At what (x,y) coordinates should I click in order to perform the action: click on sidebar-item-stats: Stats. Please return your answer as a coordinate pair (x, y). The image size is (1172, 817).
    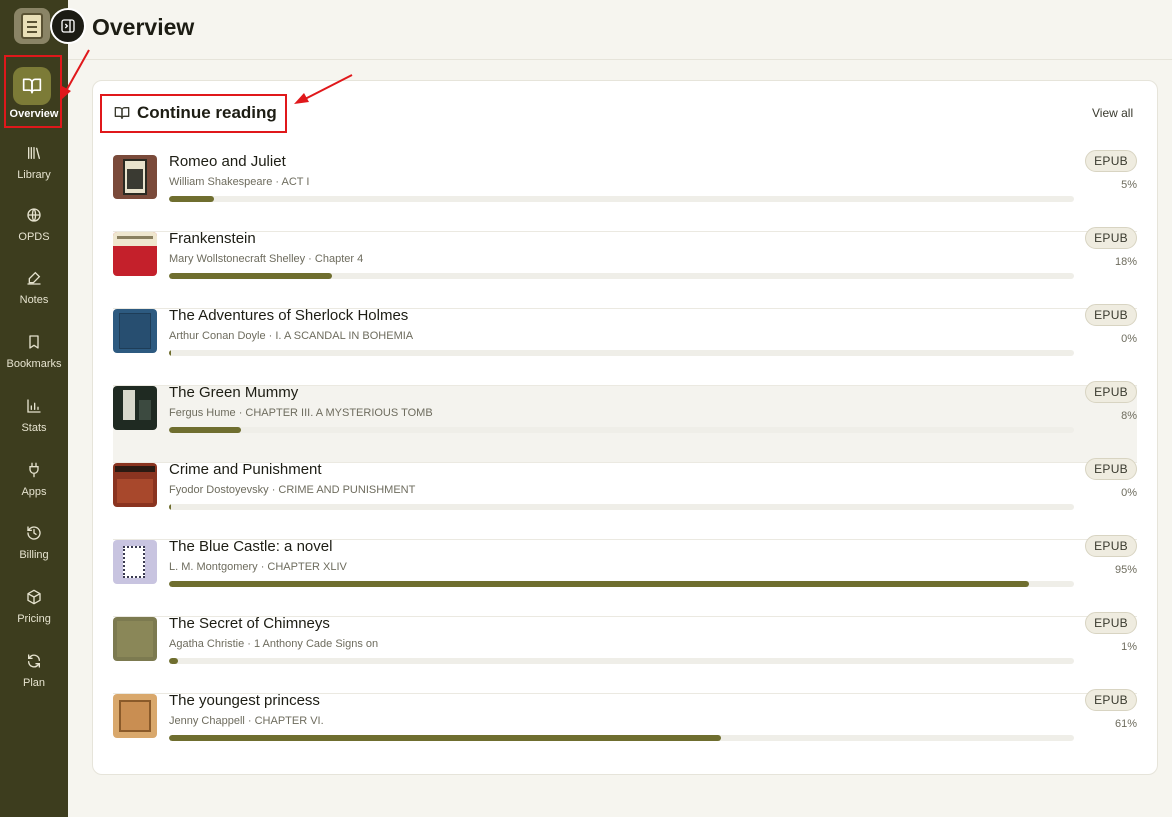
    Looking at the image, I should click on (34, 415).